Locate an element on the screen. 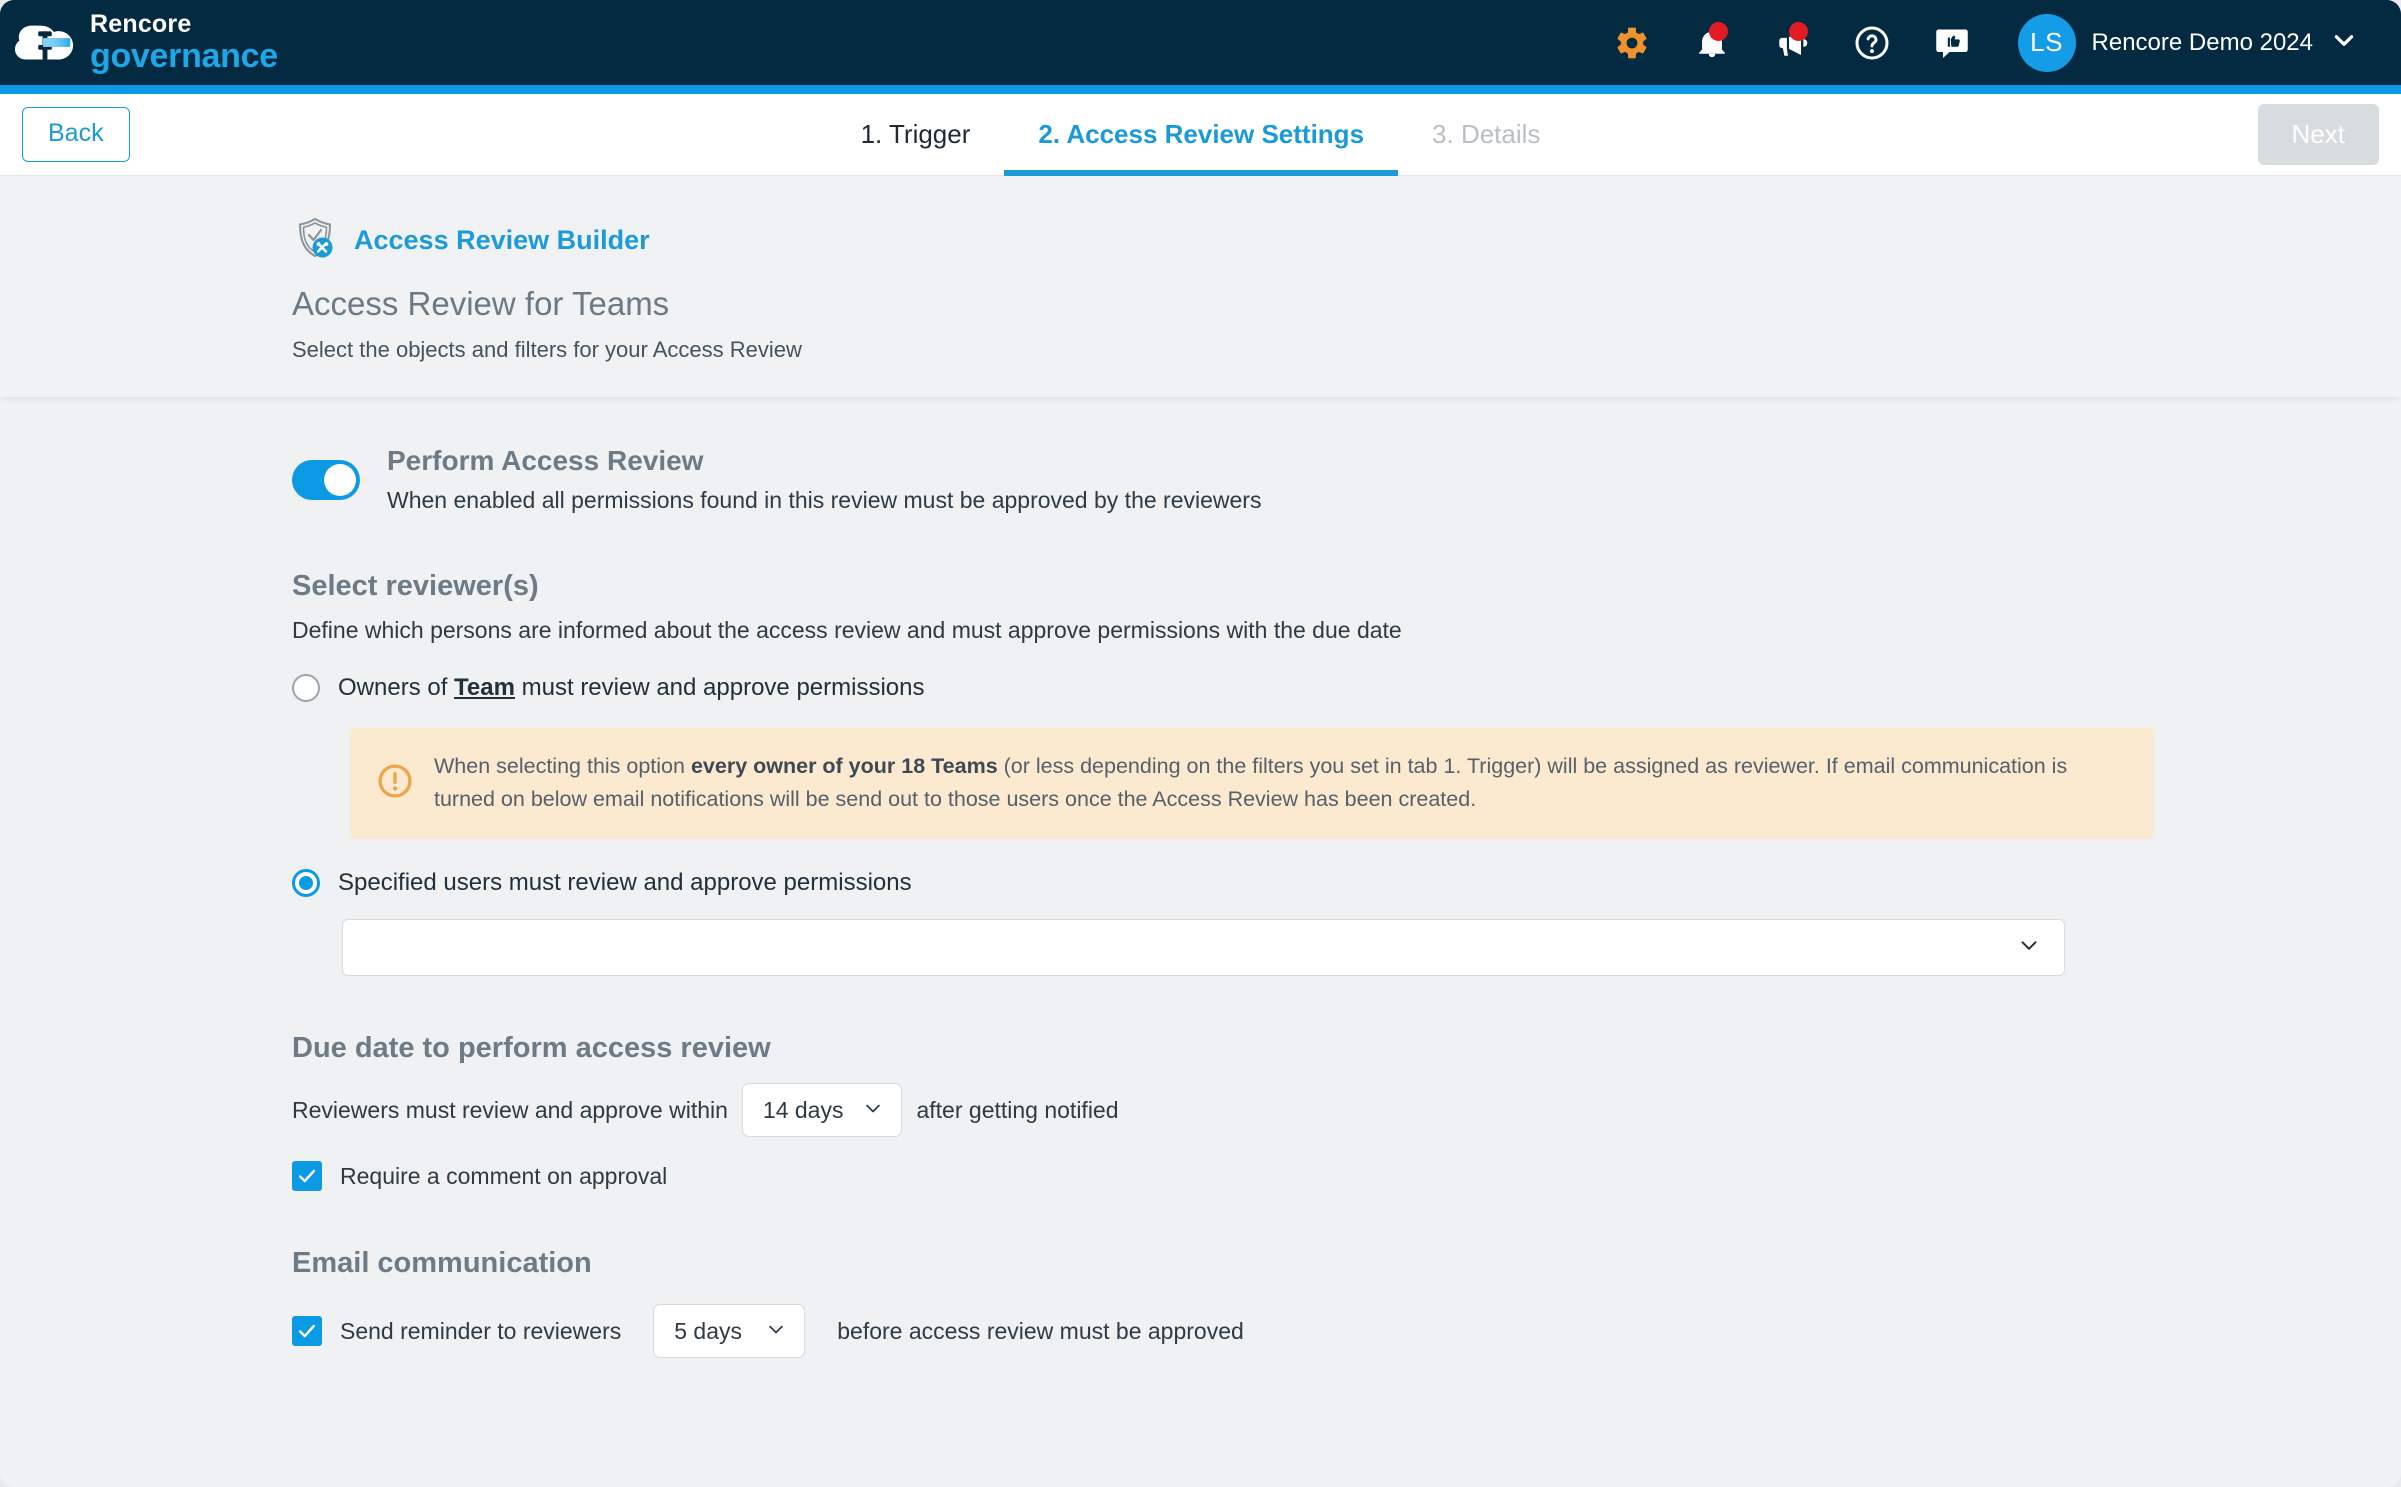 The height and width of the screenshot is (1487, 2401). topbar-actions: LS Rencore Demo 2024 is located at coordinates (1984, 42).